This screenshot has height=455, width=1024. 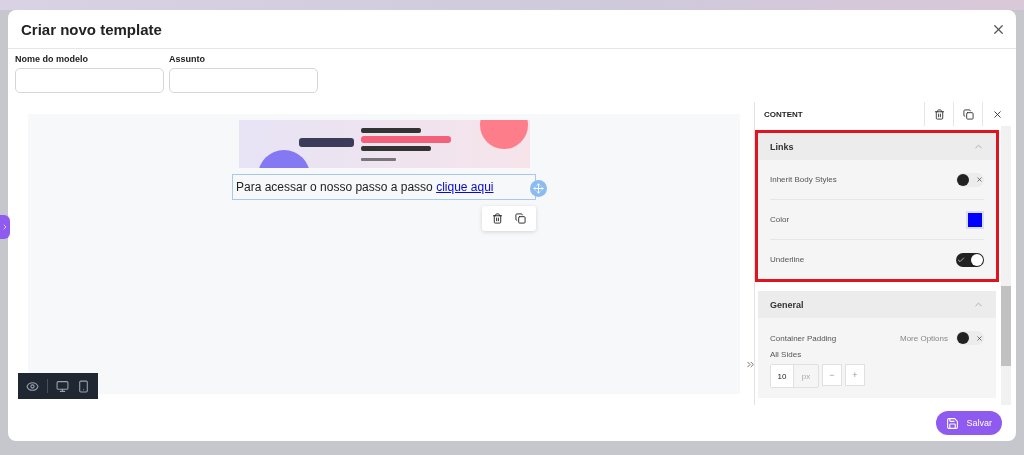 What do you see at coordinates (91, 29) in the screenshot?
I see `dialog-title: Criar novo template` at bounding box center [91, 29].